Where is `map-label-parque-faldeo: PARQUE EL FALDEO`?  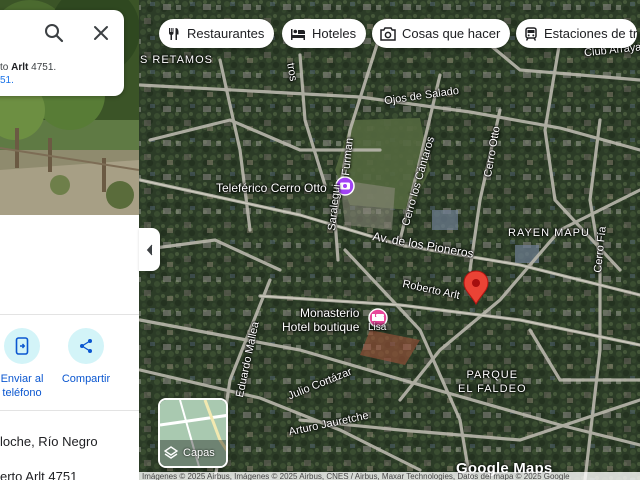 map-label-parque-faldeo: PARQUE EL FALDEO is located at coordinates (492, 382).